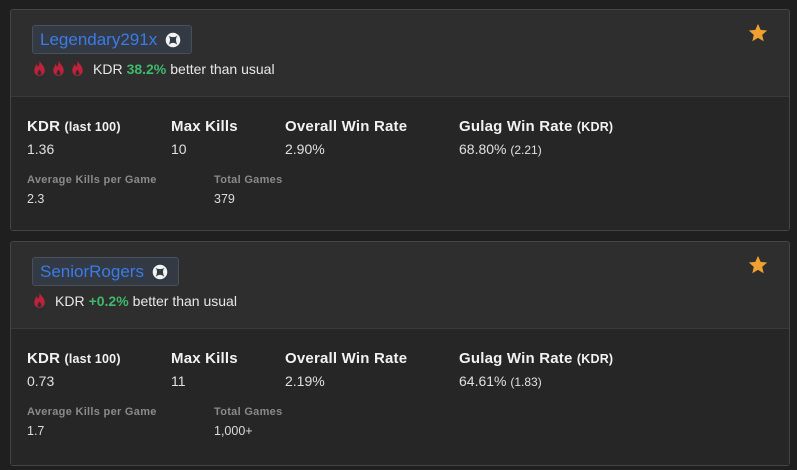 The height and width of the screenshot is (470, 797). What do you see at coordinates (233, 431) in the screenshot?
I see `stat-total-games-value: 1,000+` at bounding box center [233, 431].